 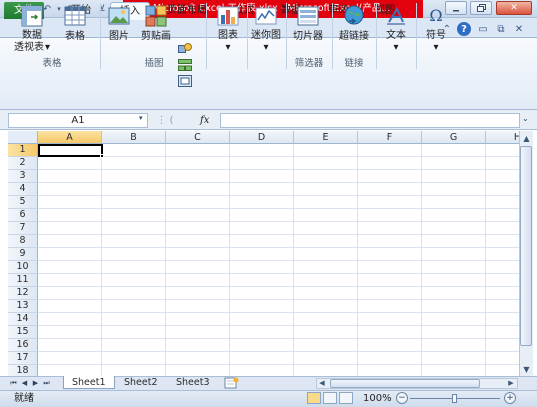 What do you see at coordinates (436, 28) in the screenshot?
I see `symbol-button: Ω 符号 ▾` at bounding box center [436, 28].